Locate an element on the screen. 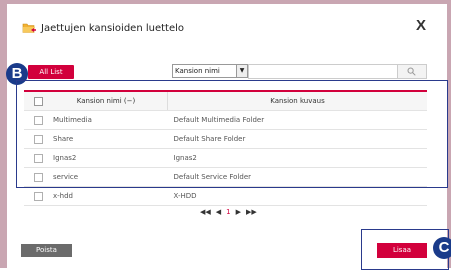 This screenshot has height=270, width=451. folder-description: Default Multimedia Folder is located at coordinates (297, 120).